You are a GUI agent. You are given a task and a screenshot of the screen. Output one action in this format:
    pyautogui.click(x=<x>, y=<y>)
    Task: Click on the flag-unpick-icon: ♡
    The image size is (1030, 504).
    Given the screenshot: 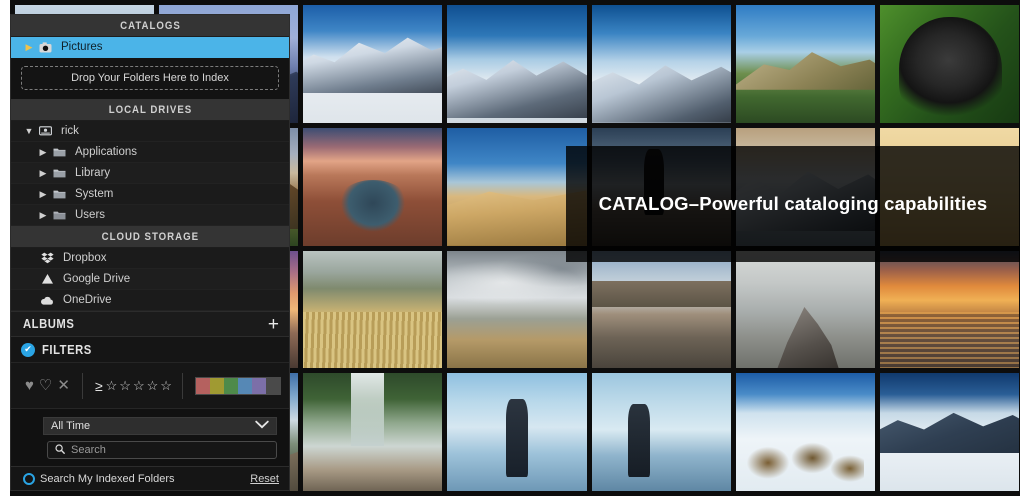 What is the action you would take?
    pyautogui.click(x=45, y=385)
    